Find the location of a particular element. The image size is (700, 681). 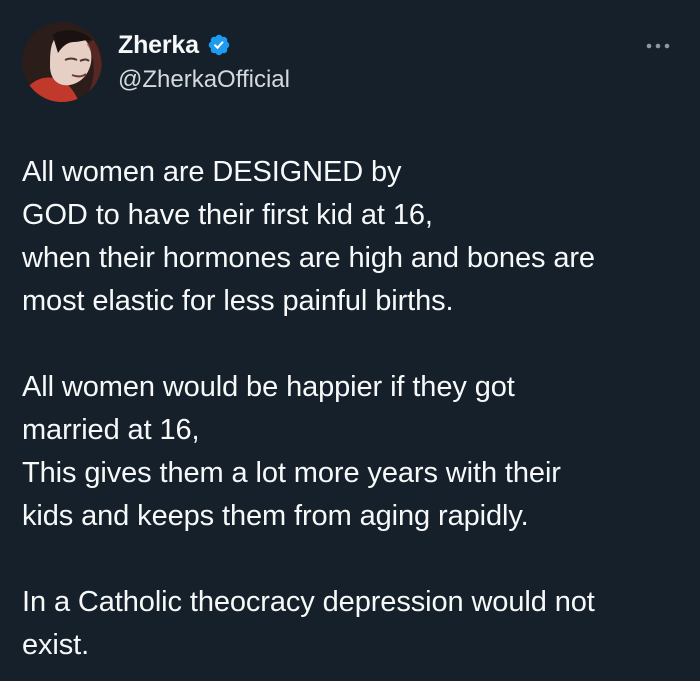

more-options-icon is located at coordinates (658, 46).